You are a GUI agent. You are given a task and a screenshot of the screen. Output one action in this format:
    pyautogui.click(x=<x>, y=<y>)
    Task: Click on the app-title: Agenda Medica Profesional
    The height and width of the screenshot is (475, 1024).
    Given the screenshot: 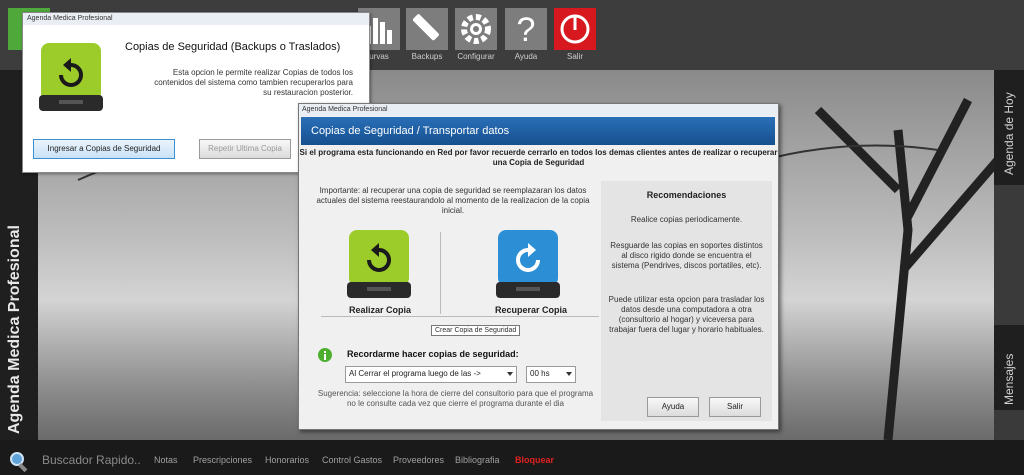 What is the action you would take?
    pyautogui.click(x=14, y=329)
    